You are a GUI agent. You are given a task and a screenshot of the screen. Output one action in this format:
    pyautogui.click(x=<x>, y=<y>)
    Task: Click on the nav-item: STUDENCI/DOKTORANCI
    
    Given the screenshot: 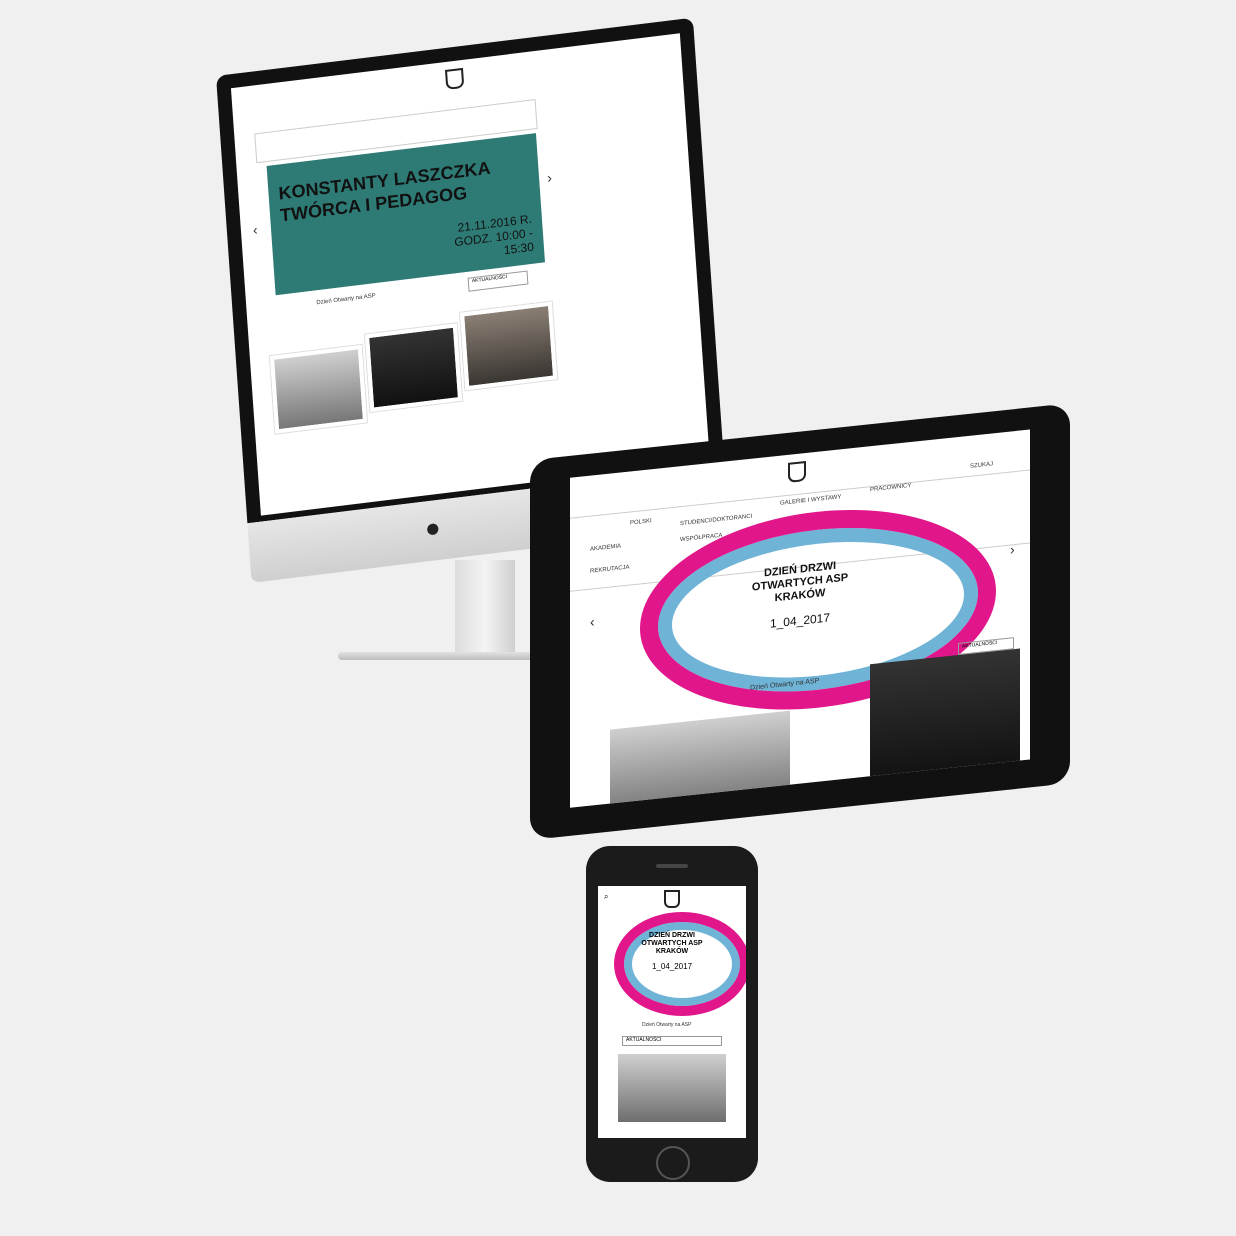 What is the action you would take?
    pyautogui.click(x=716, y=521)
    